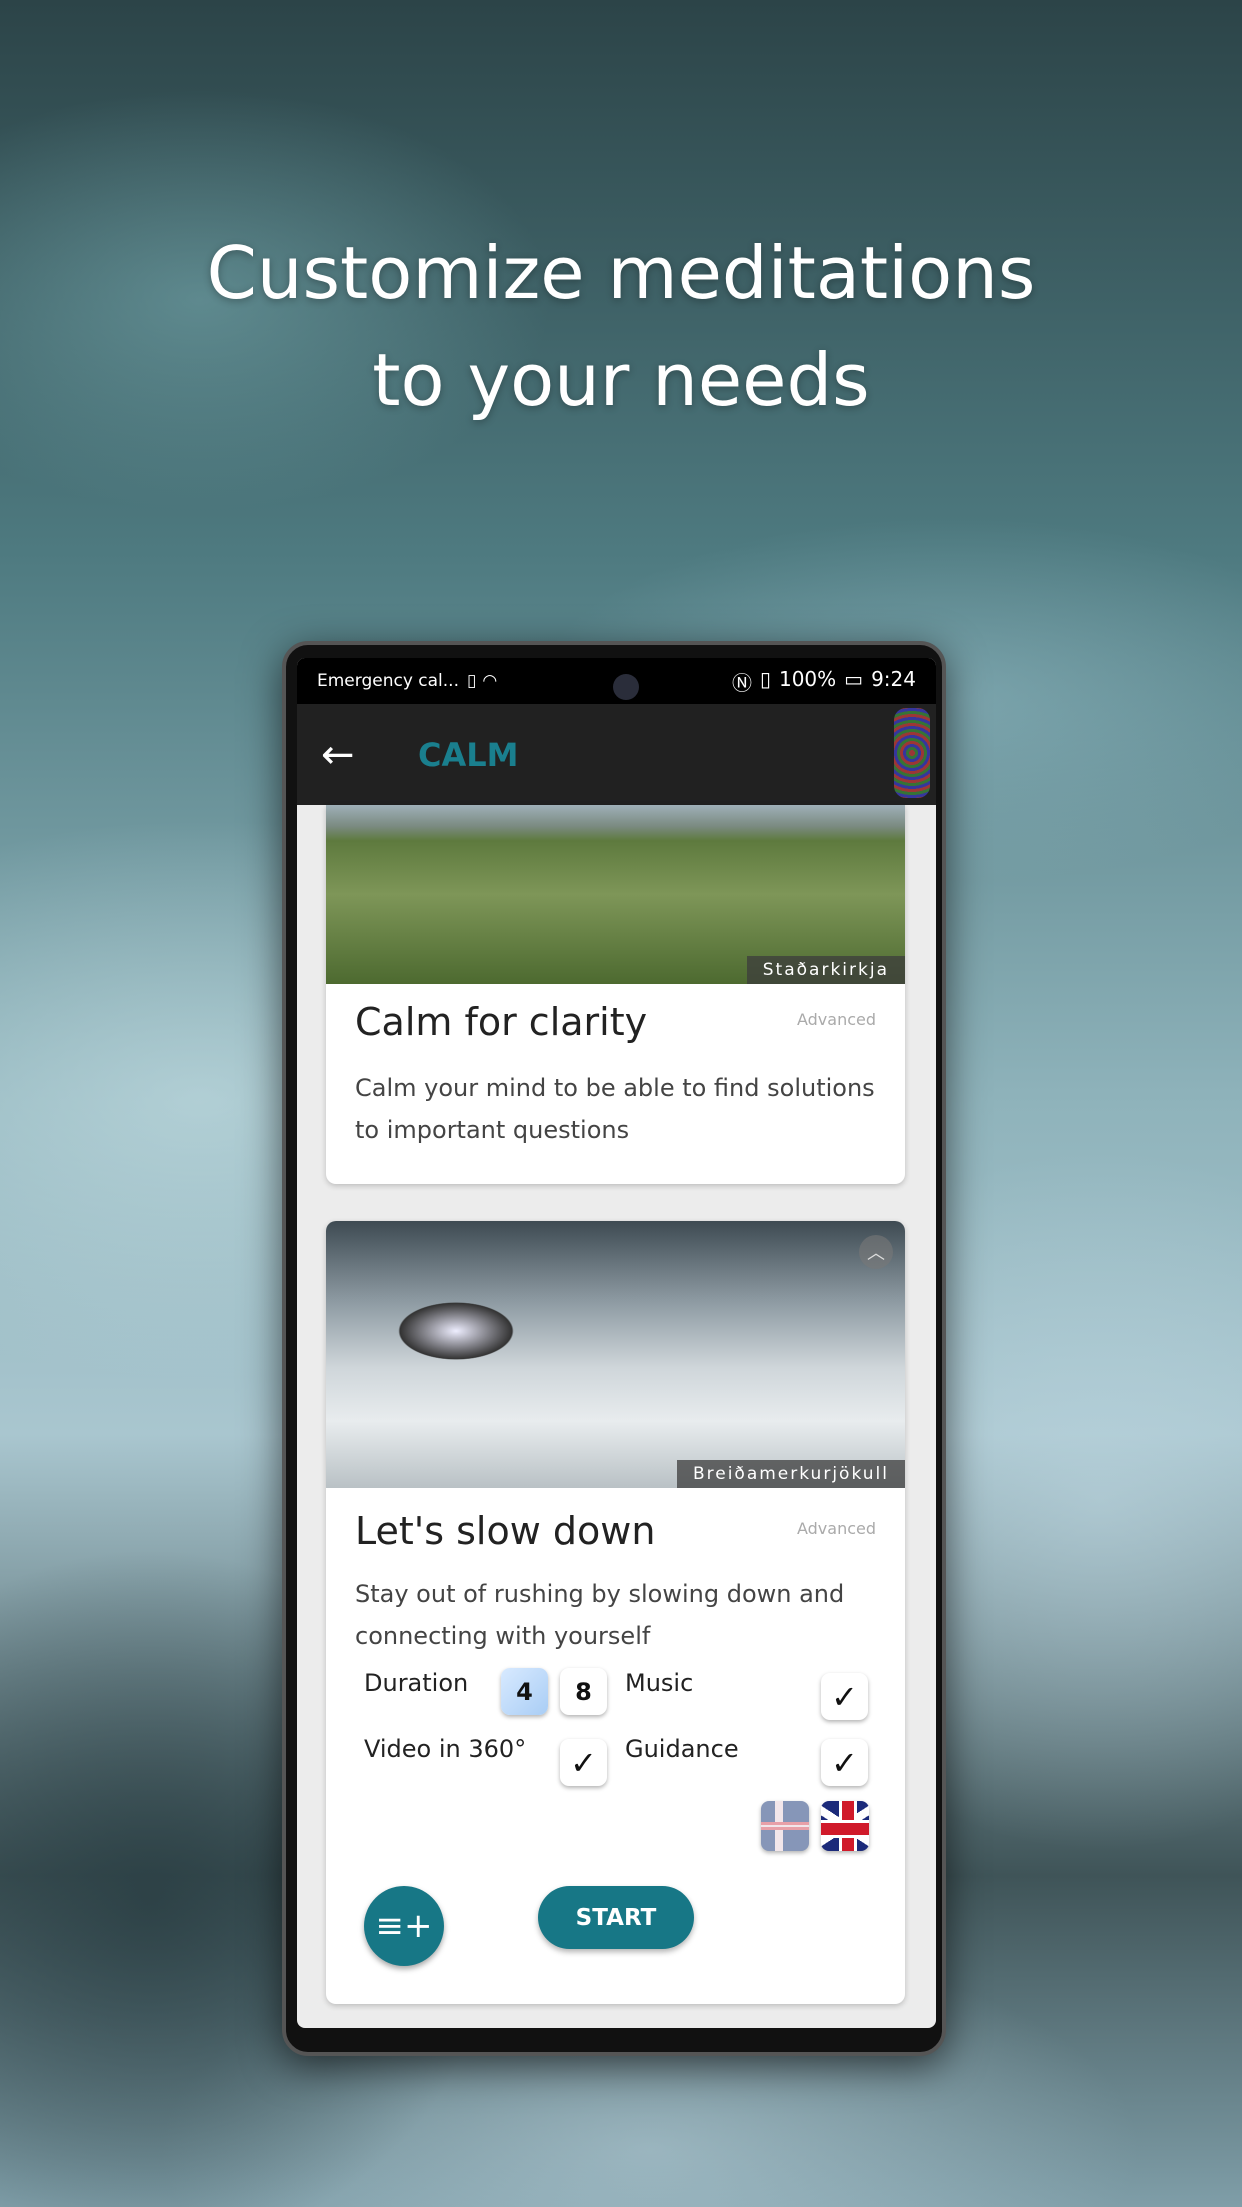 The image size is (1242, 2207). What do you see at coordinates (621, 380) in the screenshot?
I see `headline-line-2: to your needs` at bounding box center [621, 380].